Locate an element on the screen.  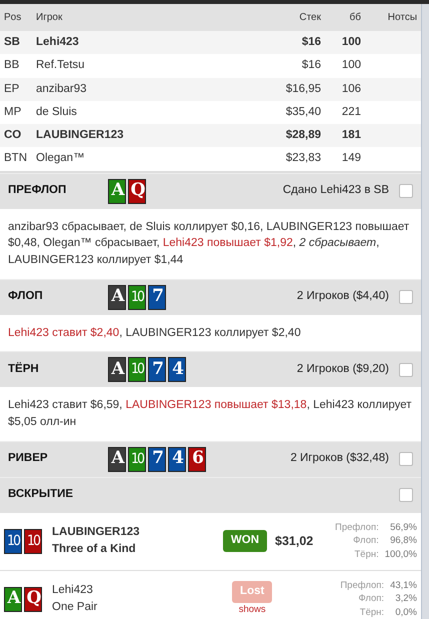
street-title: ПРЕФЛОП is located at coordinates (38, 190).